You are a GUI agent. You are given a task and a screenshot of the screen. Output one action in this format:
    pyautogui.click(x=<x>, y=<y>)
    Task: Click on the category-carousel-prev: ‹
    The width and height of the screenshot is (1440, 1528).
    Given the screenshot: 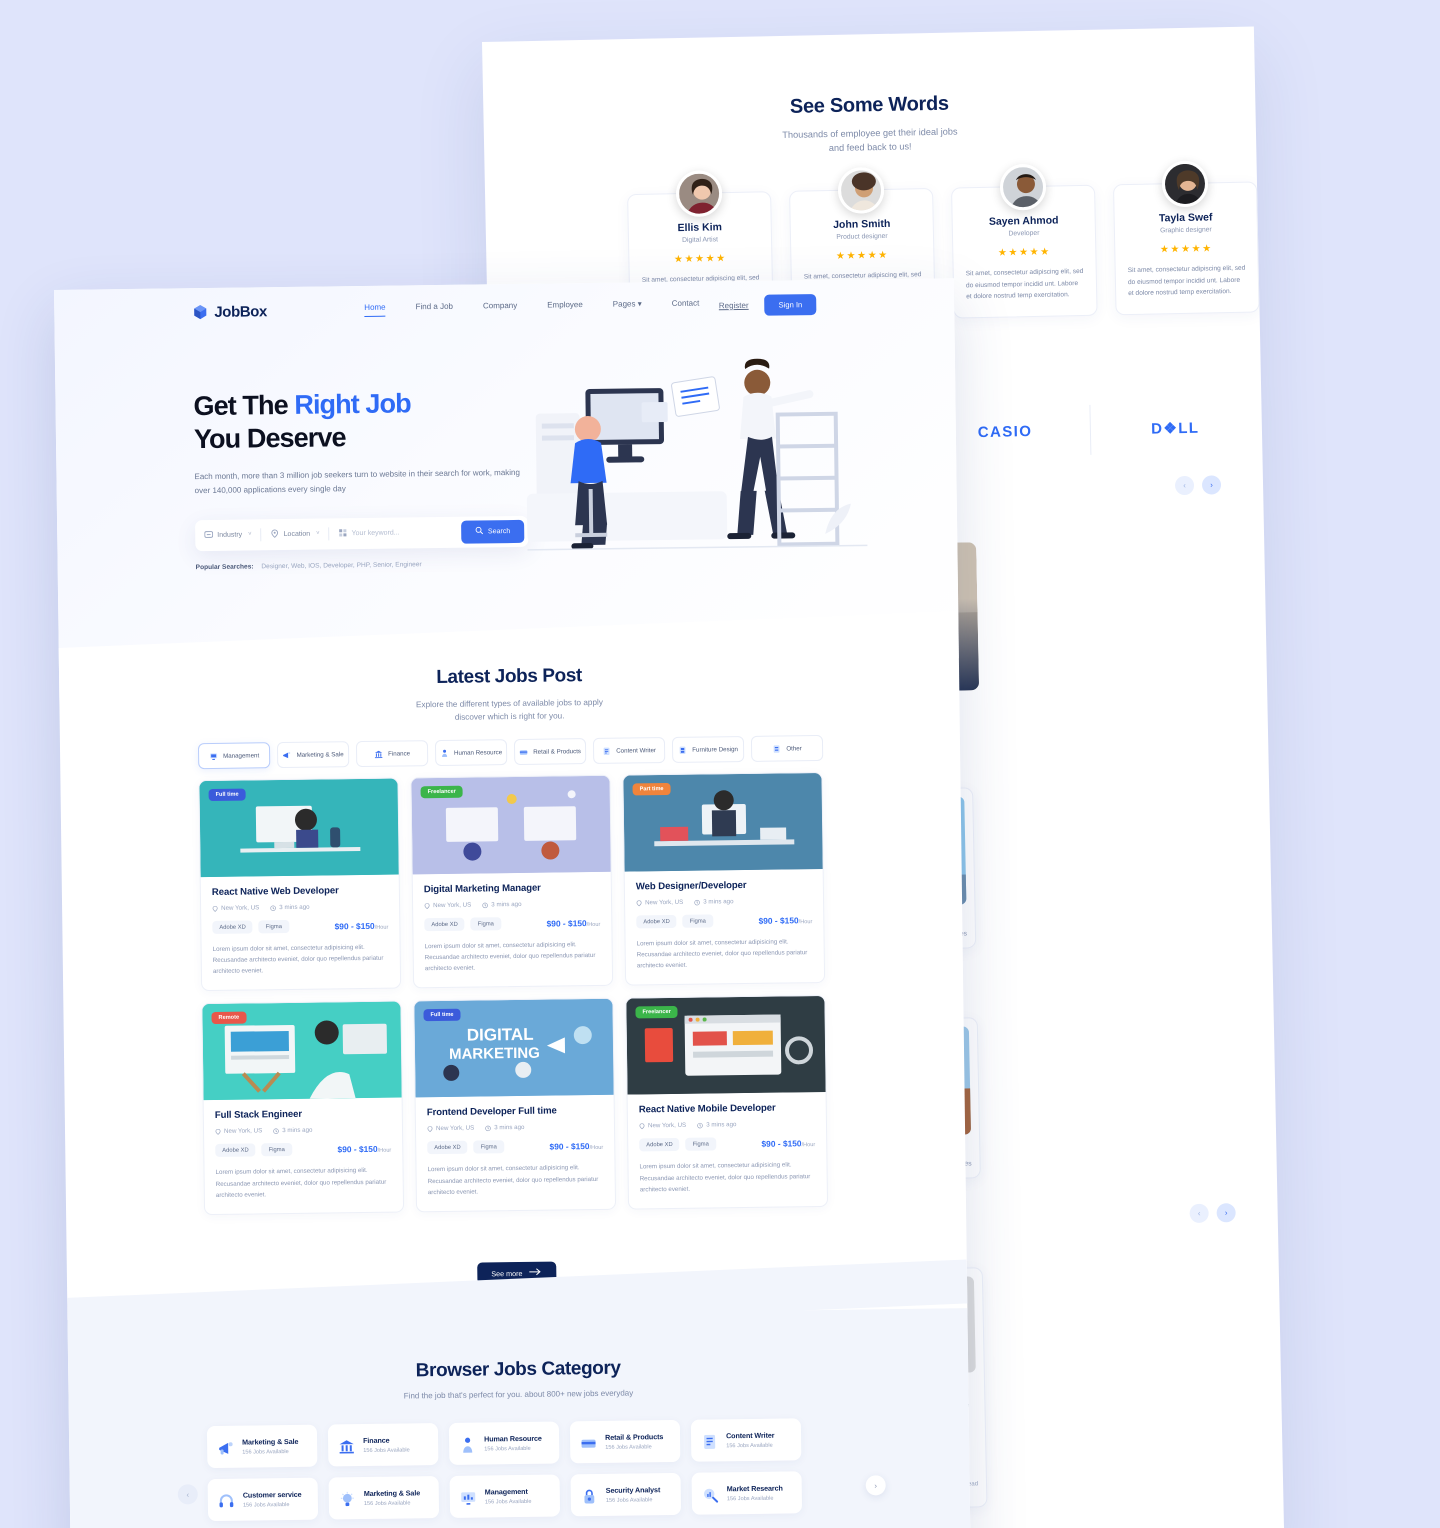 What is the action you would take?
    pyautogui.click(x=187, y=1494)
    